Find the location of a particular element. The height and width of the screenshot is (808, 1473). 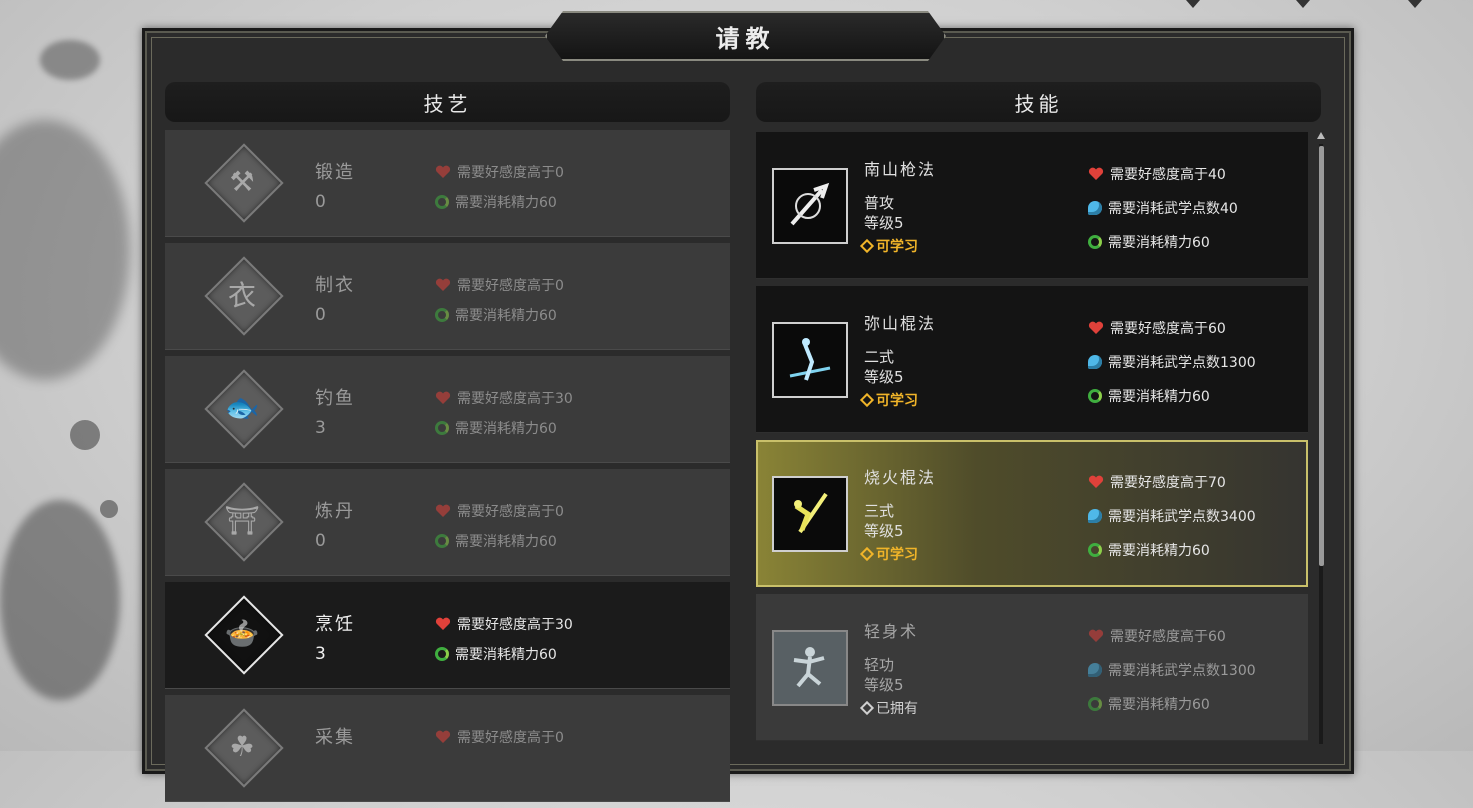

craft-item-tailoring: 衣 制衣 0 需要好感度高于0 需要消耗精力60 is located at coordinates (447, 296).